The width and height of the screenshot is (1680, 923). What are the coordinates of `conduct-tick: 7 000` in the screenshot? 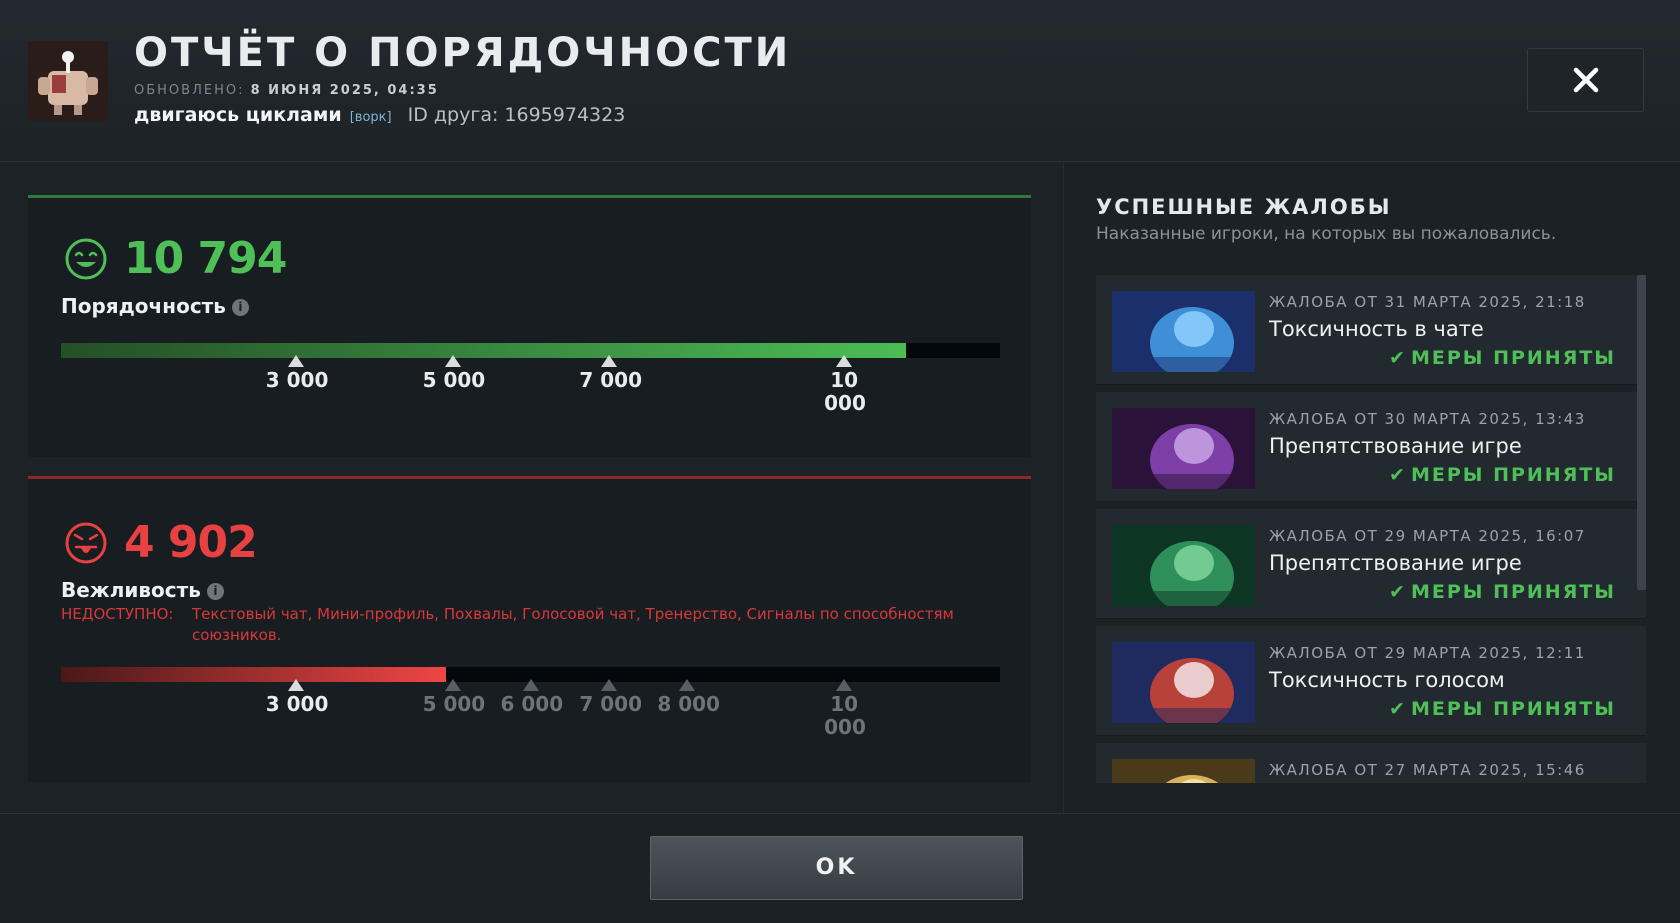 It's located at (611, 373).